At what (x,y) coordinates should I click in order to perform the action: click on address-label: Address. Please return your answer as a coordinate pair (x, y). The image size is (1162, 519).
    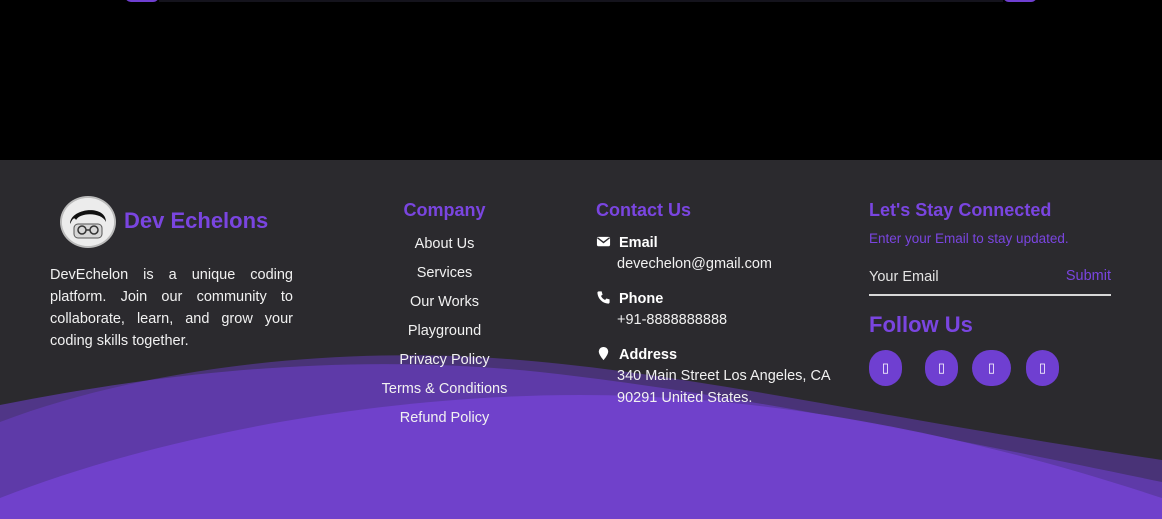
    Looking at the image, I should click on (648, 355).